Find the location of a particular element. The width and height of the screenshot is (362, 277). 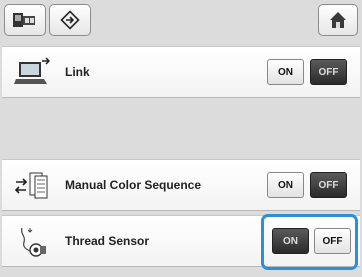

manual-color-sequence-label: Manual Color Sequence is located at coordinates (133, 185).